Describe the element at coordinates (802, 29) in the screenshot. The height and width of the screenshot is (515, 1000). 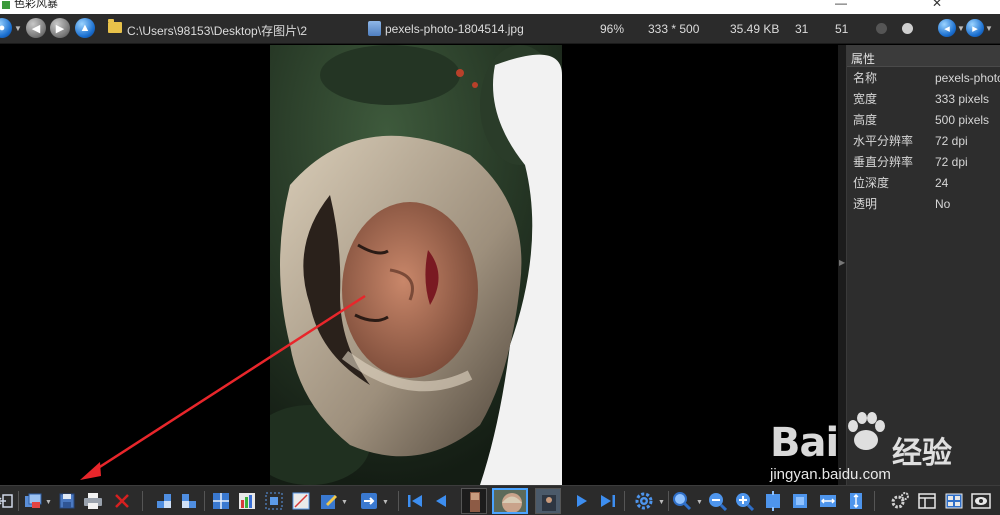
I see `image-index: 31` at that location.